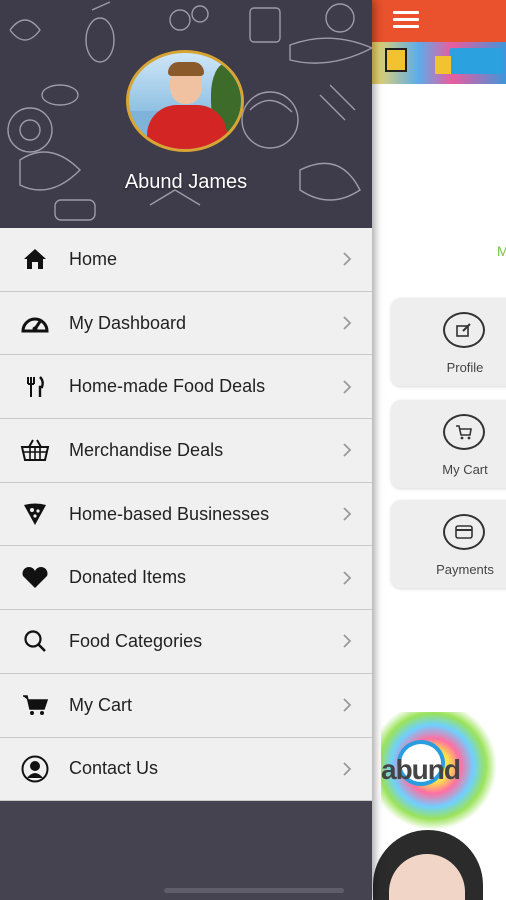 Image resolution: width=506 pixels, height=900 pixels. Describe the element at coordinates (100, 704) in the screenshot. I see `menu-item-label: My Cart` at that location.